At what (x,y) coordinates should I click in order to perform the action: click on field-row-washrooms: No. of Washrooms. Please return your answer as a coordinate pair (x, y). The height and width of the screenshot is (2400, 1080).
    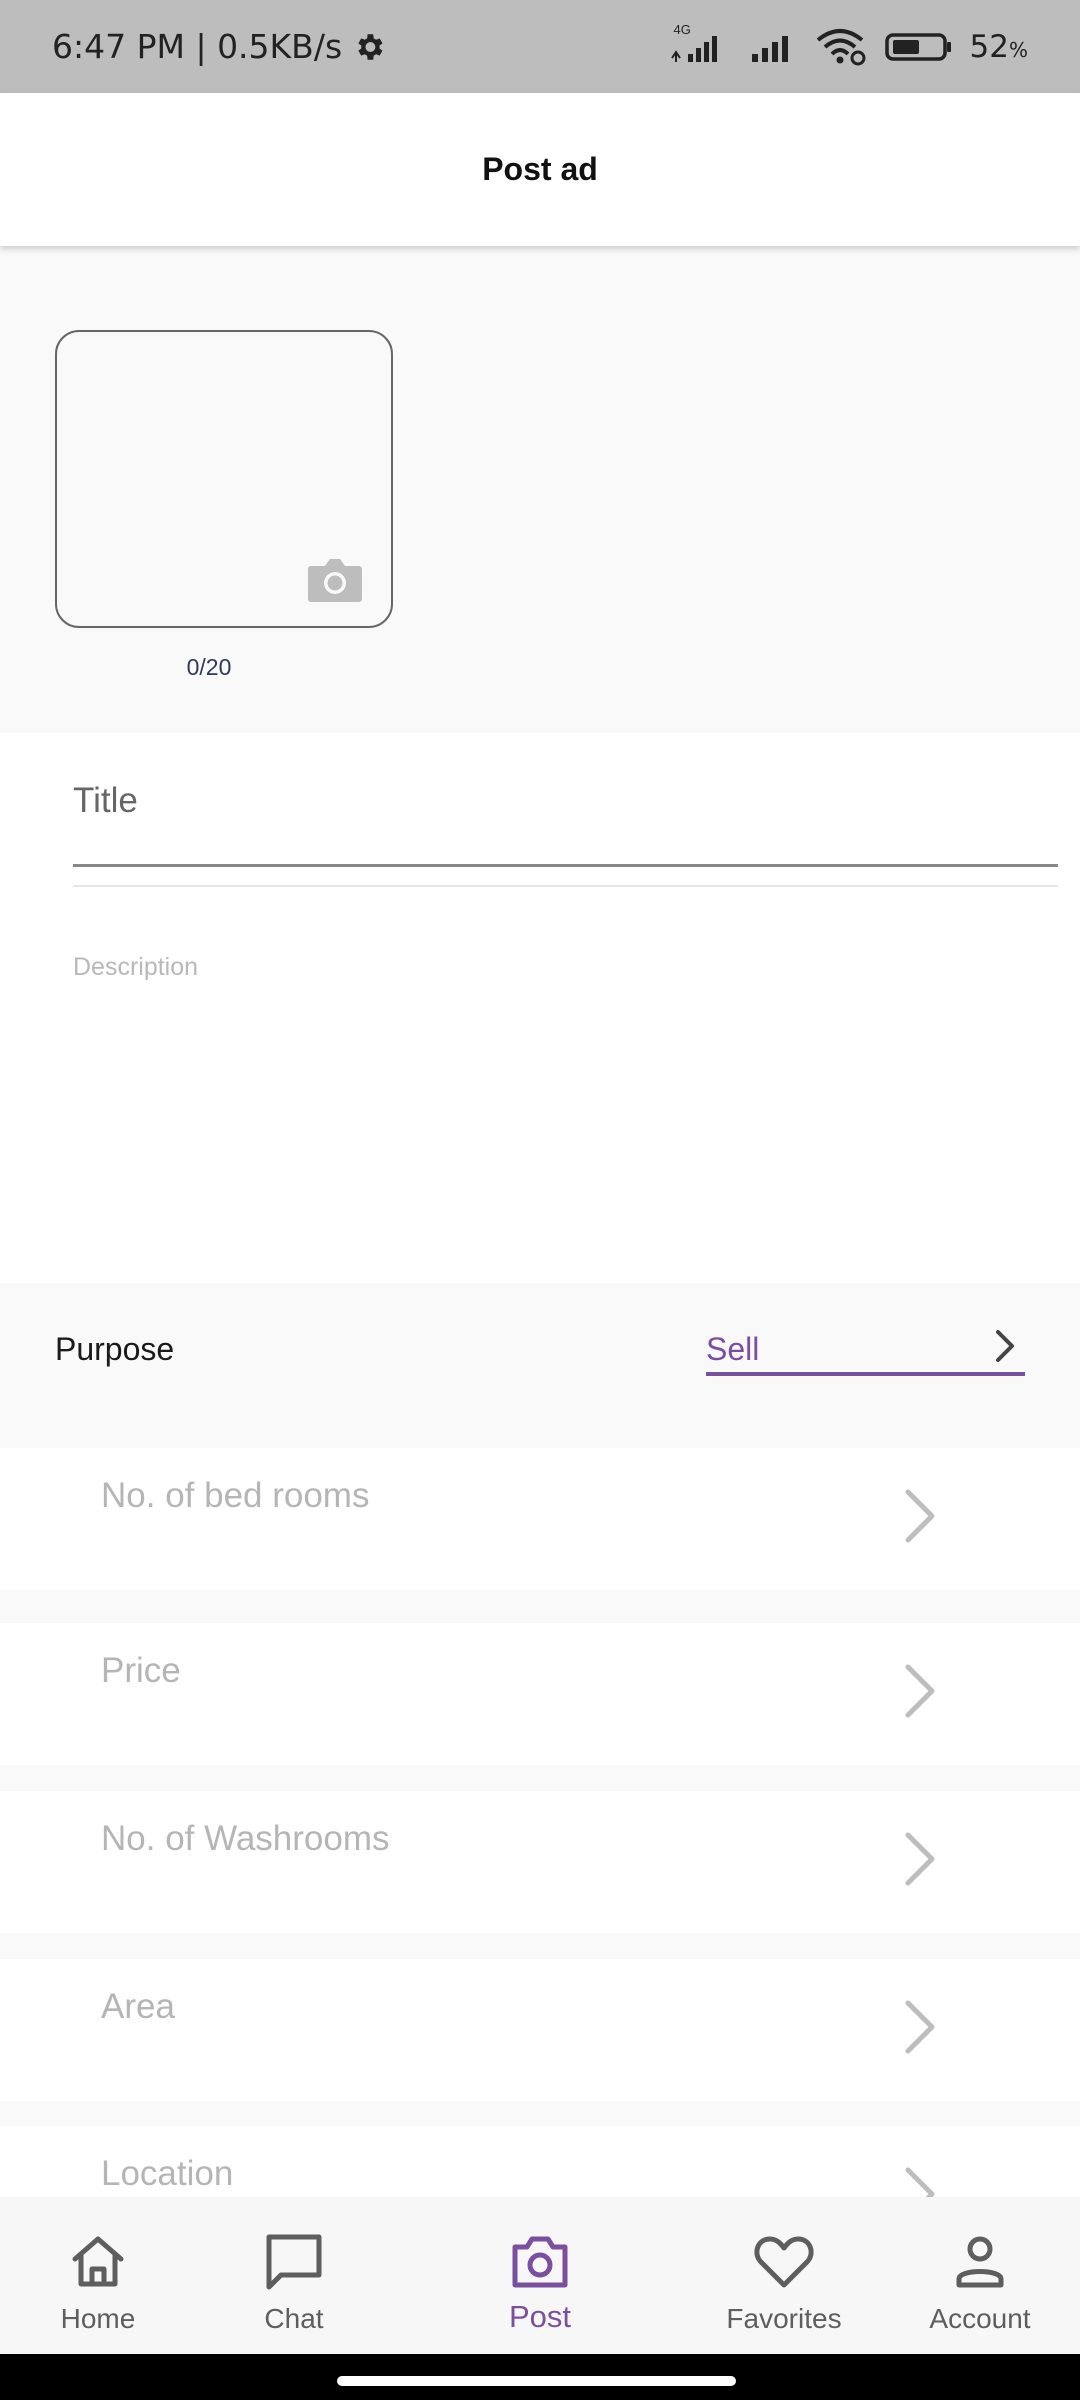
    Looking at the image, I should click on (540, 1862).